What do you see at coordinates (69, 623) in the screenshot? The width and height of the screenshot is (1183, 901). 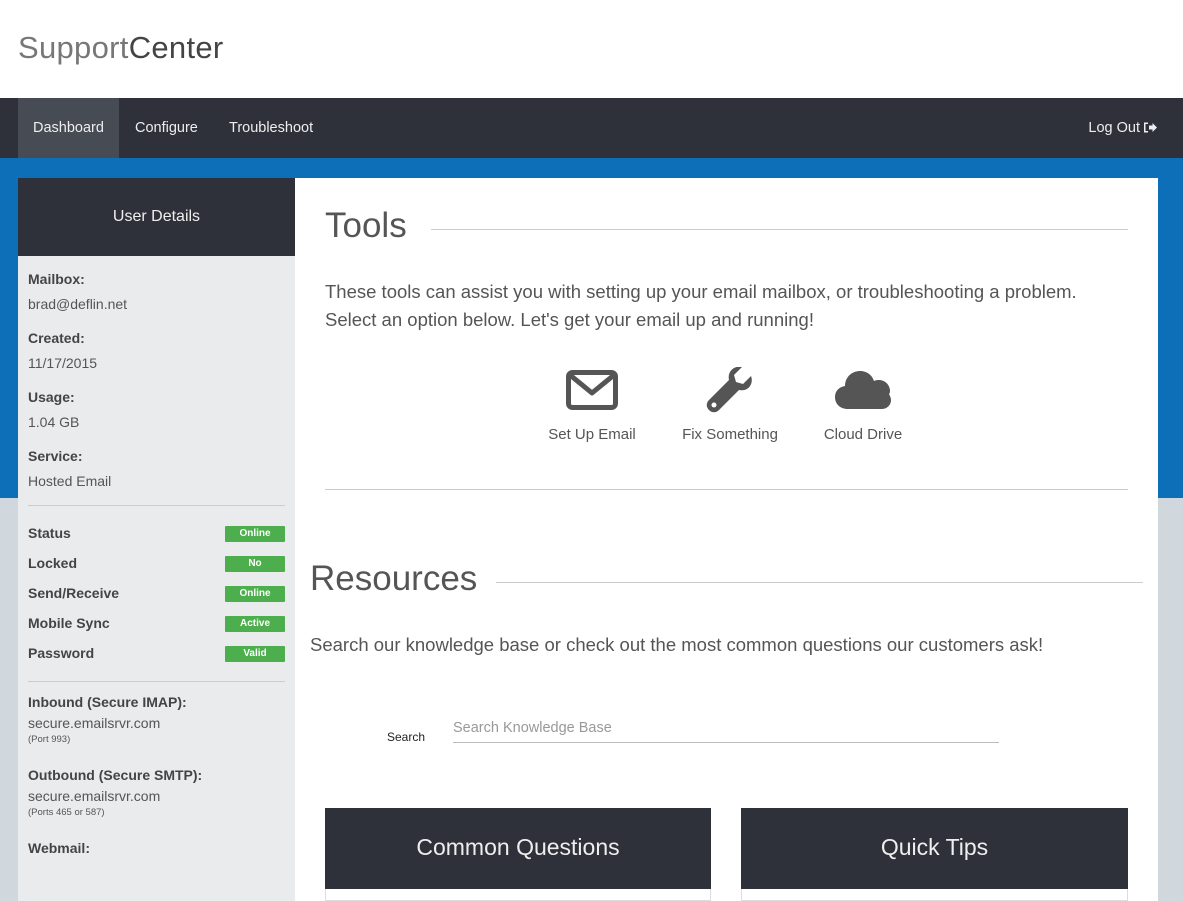 I see `status-label: Mobile Sync` at bounding box center [69, 623].